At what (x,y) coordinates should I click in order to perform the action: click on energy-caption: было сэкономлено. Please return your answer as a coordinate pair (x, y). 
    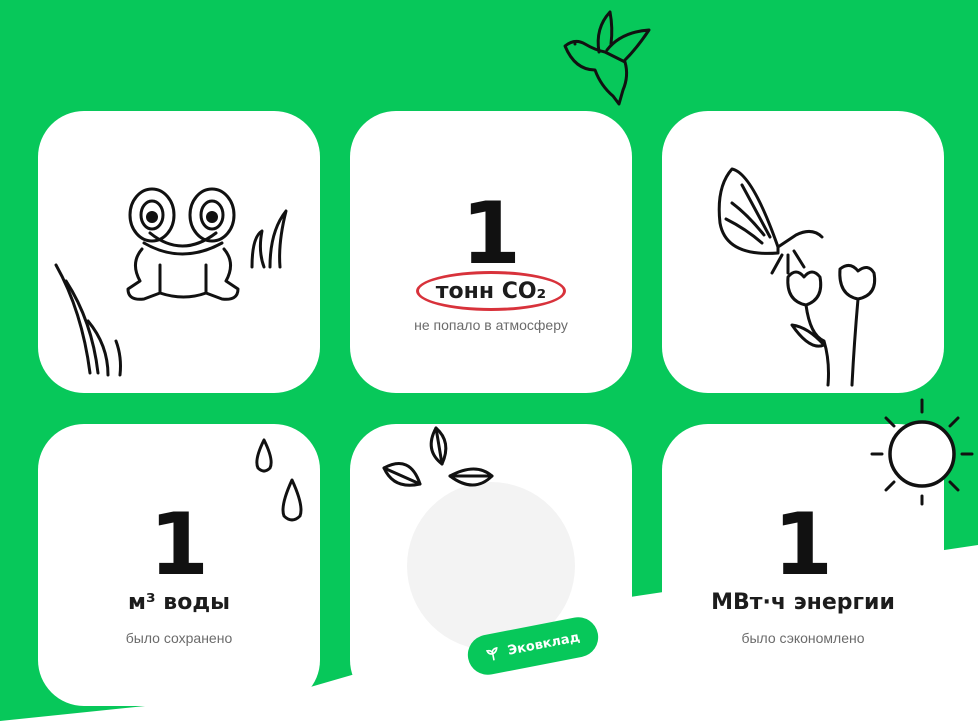
    Looking at the image, I should click on (803, 638).